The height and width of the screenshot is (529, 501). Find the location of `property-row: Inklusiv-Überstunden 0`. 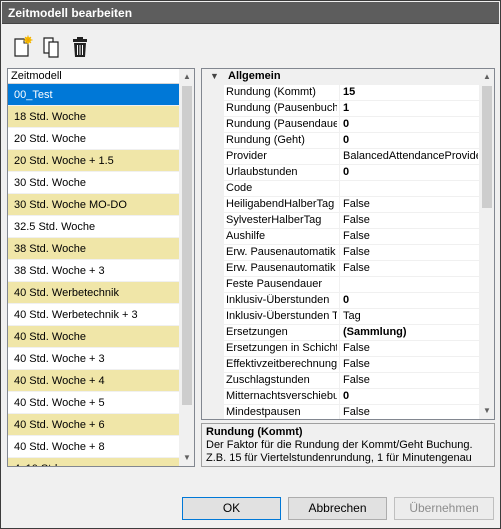

property-row: Inklusiv-Überstunden 0 is located at coordinates (351, 301).